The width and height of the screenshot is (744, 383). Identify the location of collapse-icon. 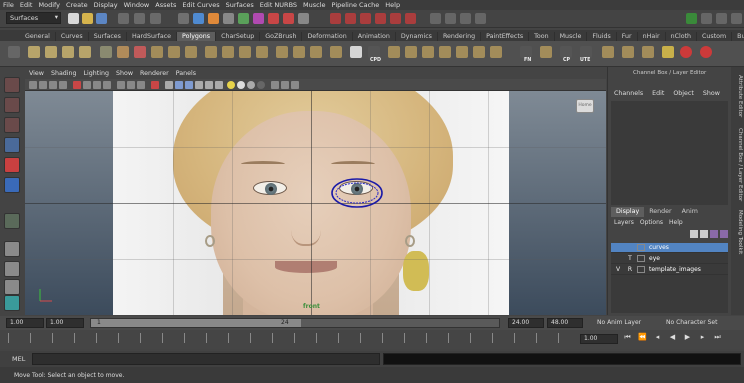
(445, 52).